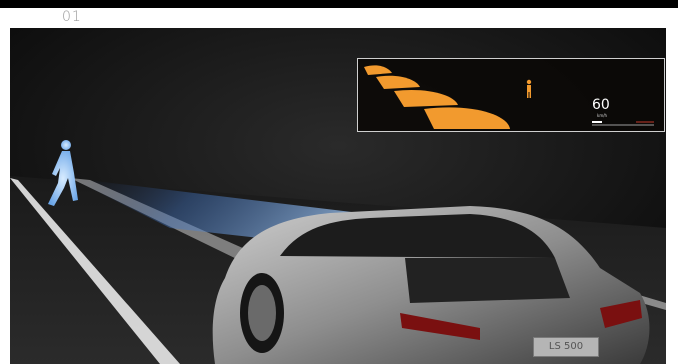 The width and height of the screenshot is (678, 364). I want to click on hud-road-graphic, so click(509, 97).